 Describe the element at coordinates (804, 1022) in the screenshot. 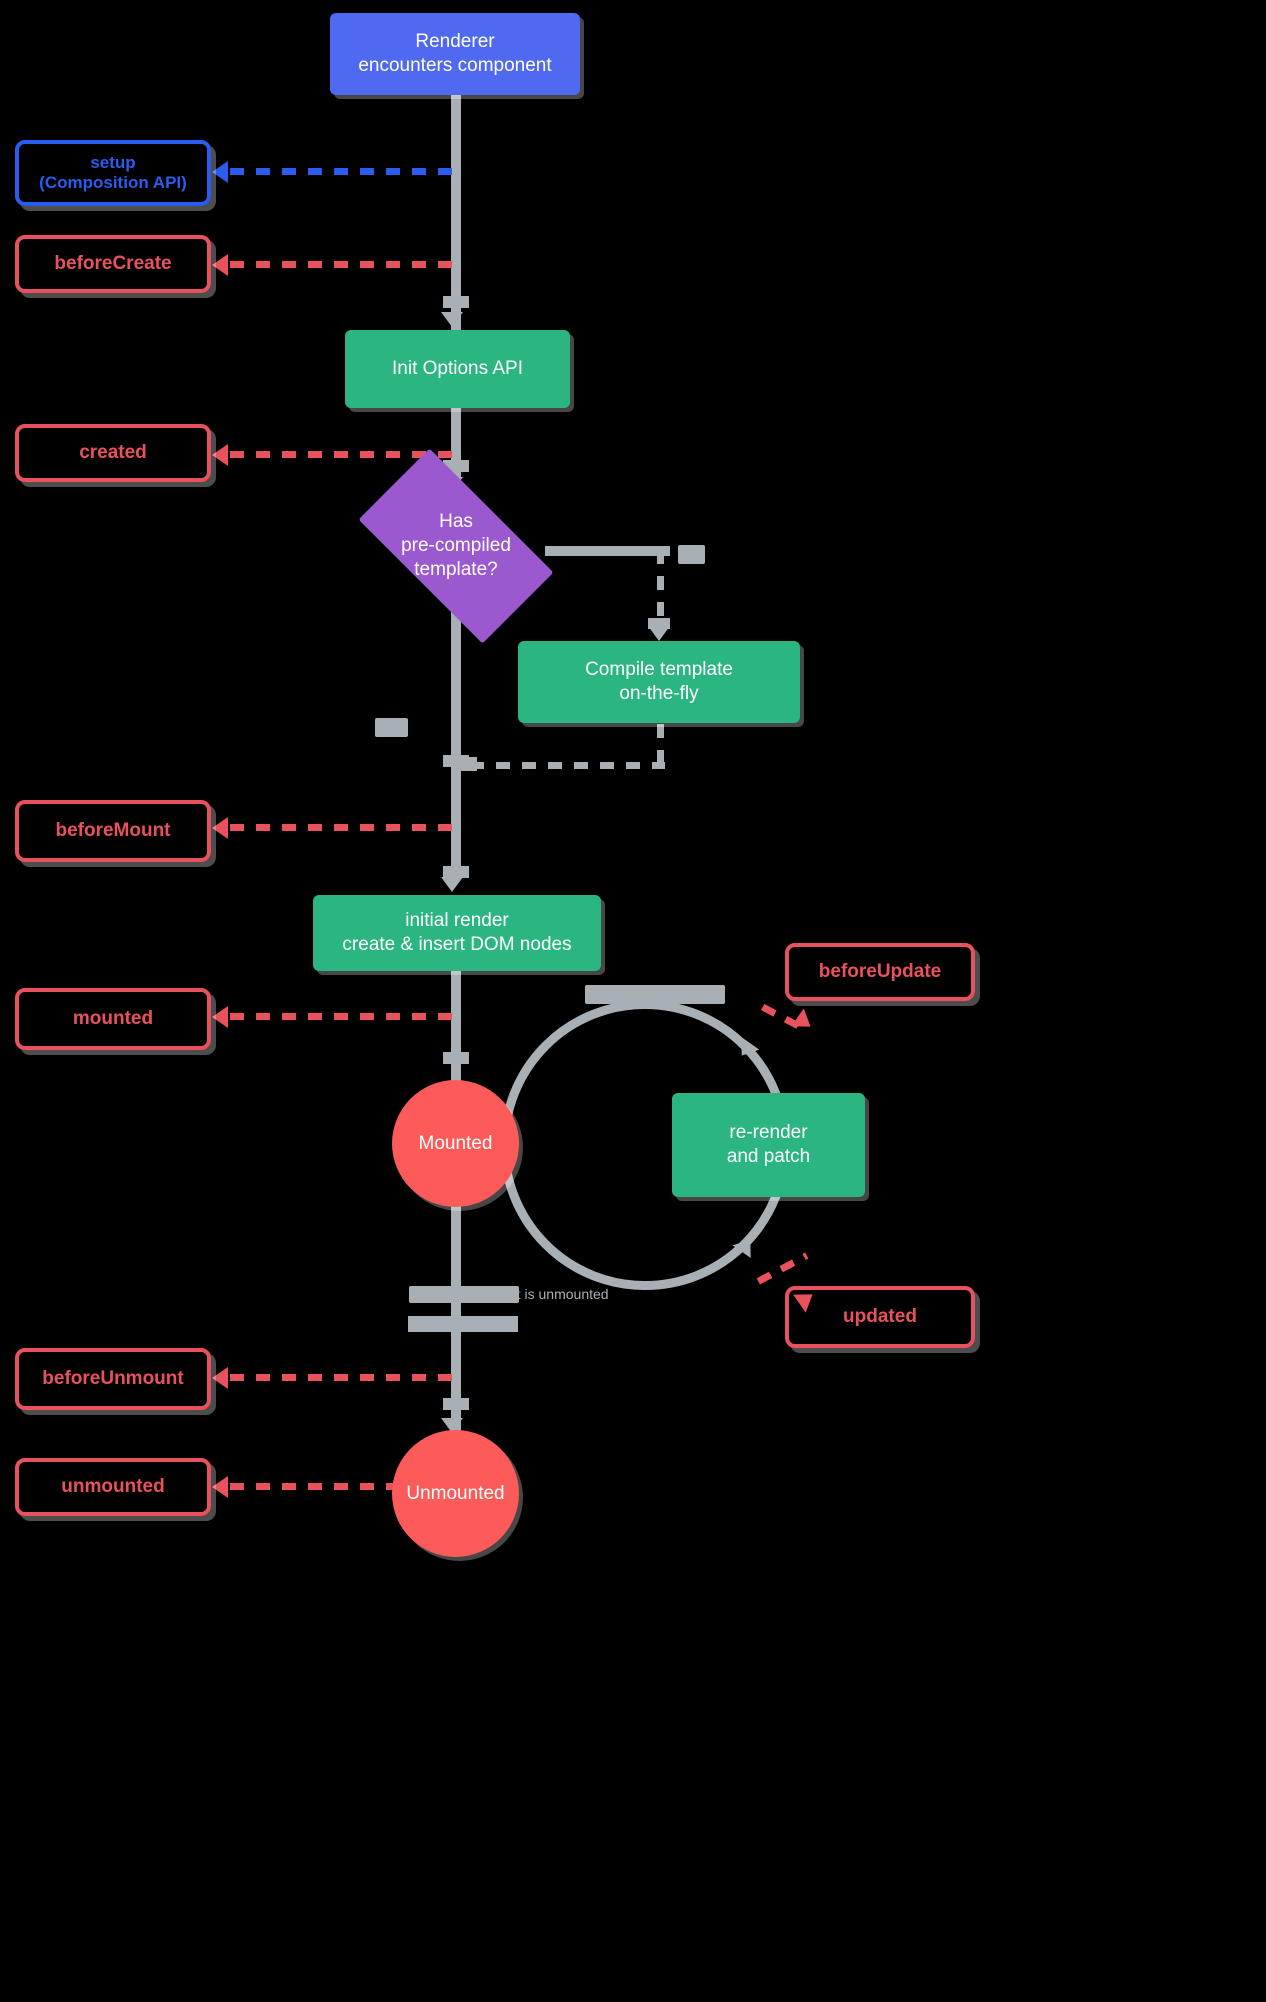

I see `arrow-before-update-hook` at that location.